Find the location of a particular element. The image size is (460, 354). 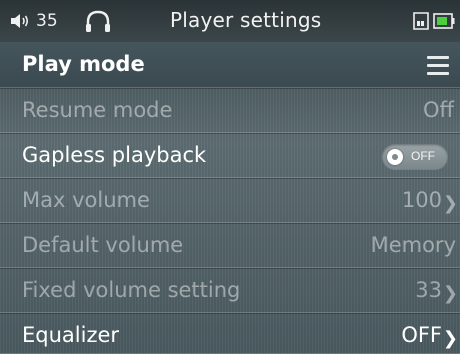

setting-row-fixed-volume: Fixed volume setting 33 ❯ is located at coordinates (230, 290).